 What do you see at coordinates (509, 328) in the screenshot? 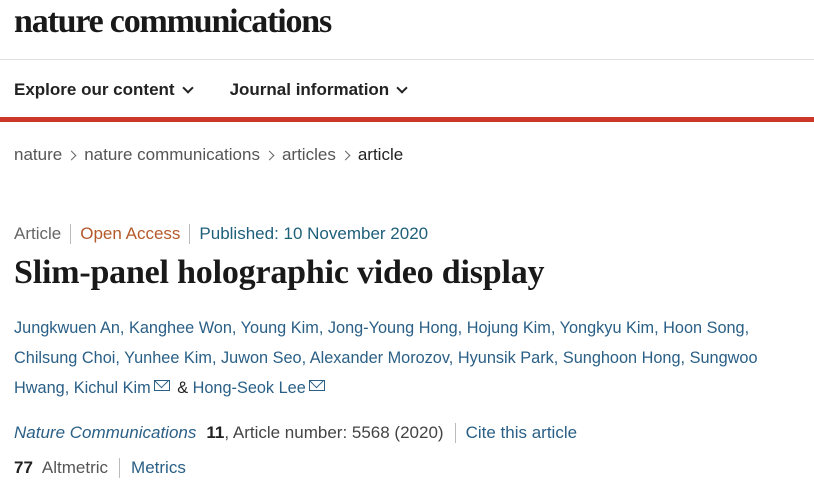
I see `author-link: Hojung Kim` at bounding box center [509, 328].